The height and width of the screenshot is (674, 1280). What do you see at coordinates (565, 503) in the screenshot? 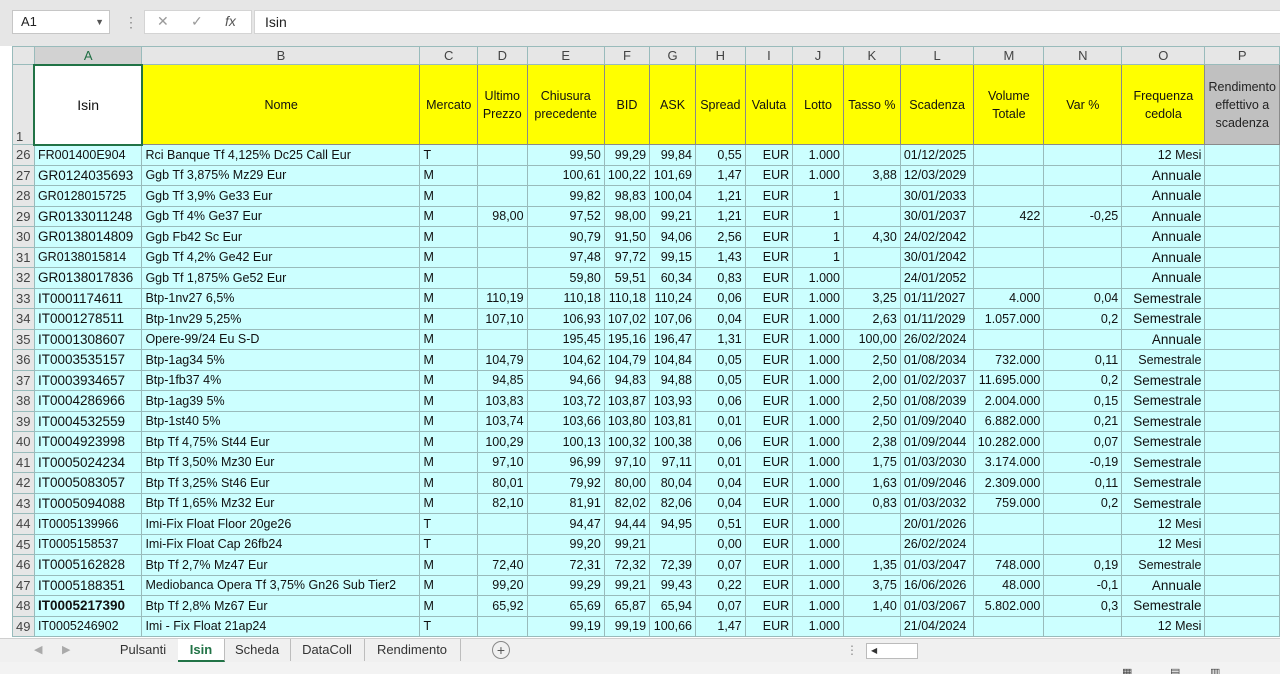
I see `cell-chiusura: 81,91` at bounding box center [565, 503].